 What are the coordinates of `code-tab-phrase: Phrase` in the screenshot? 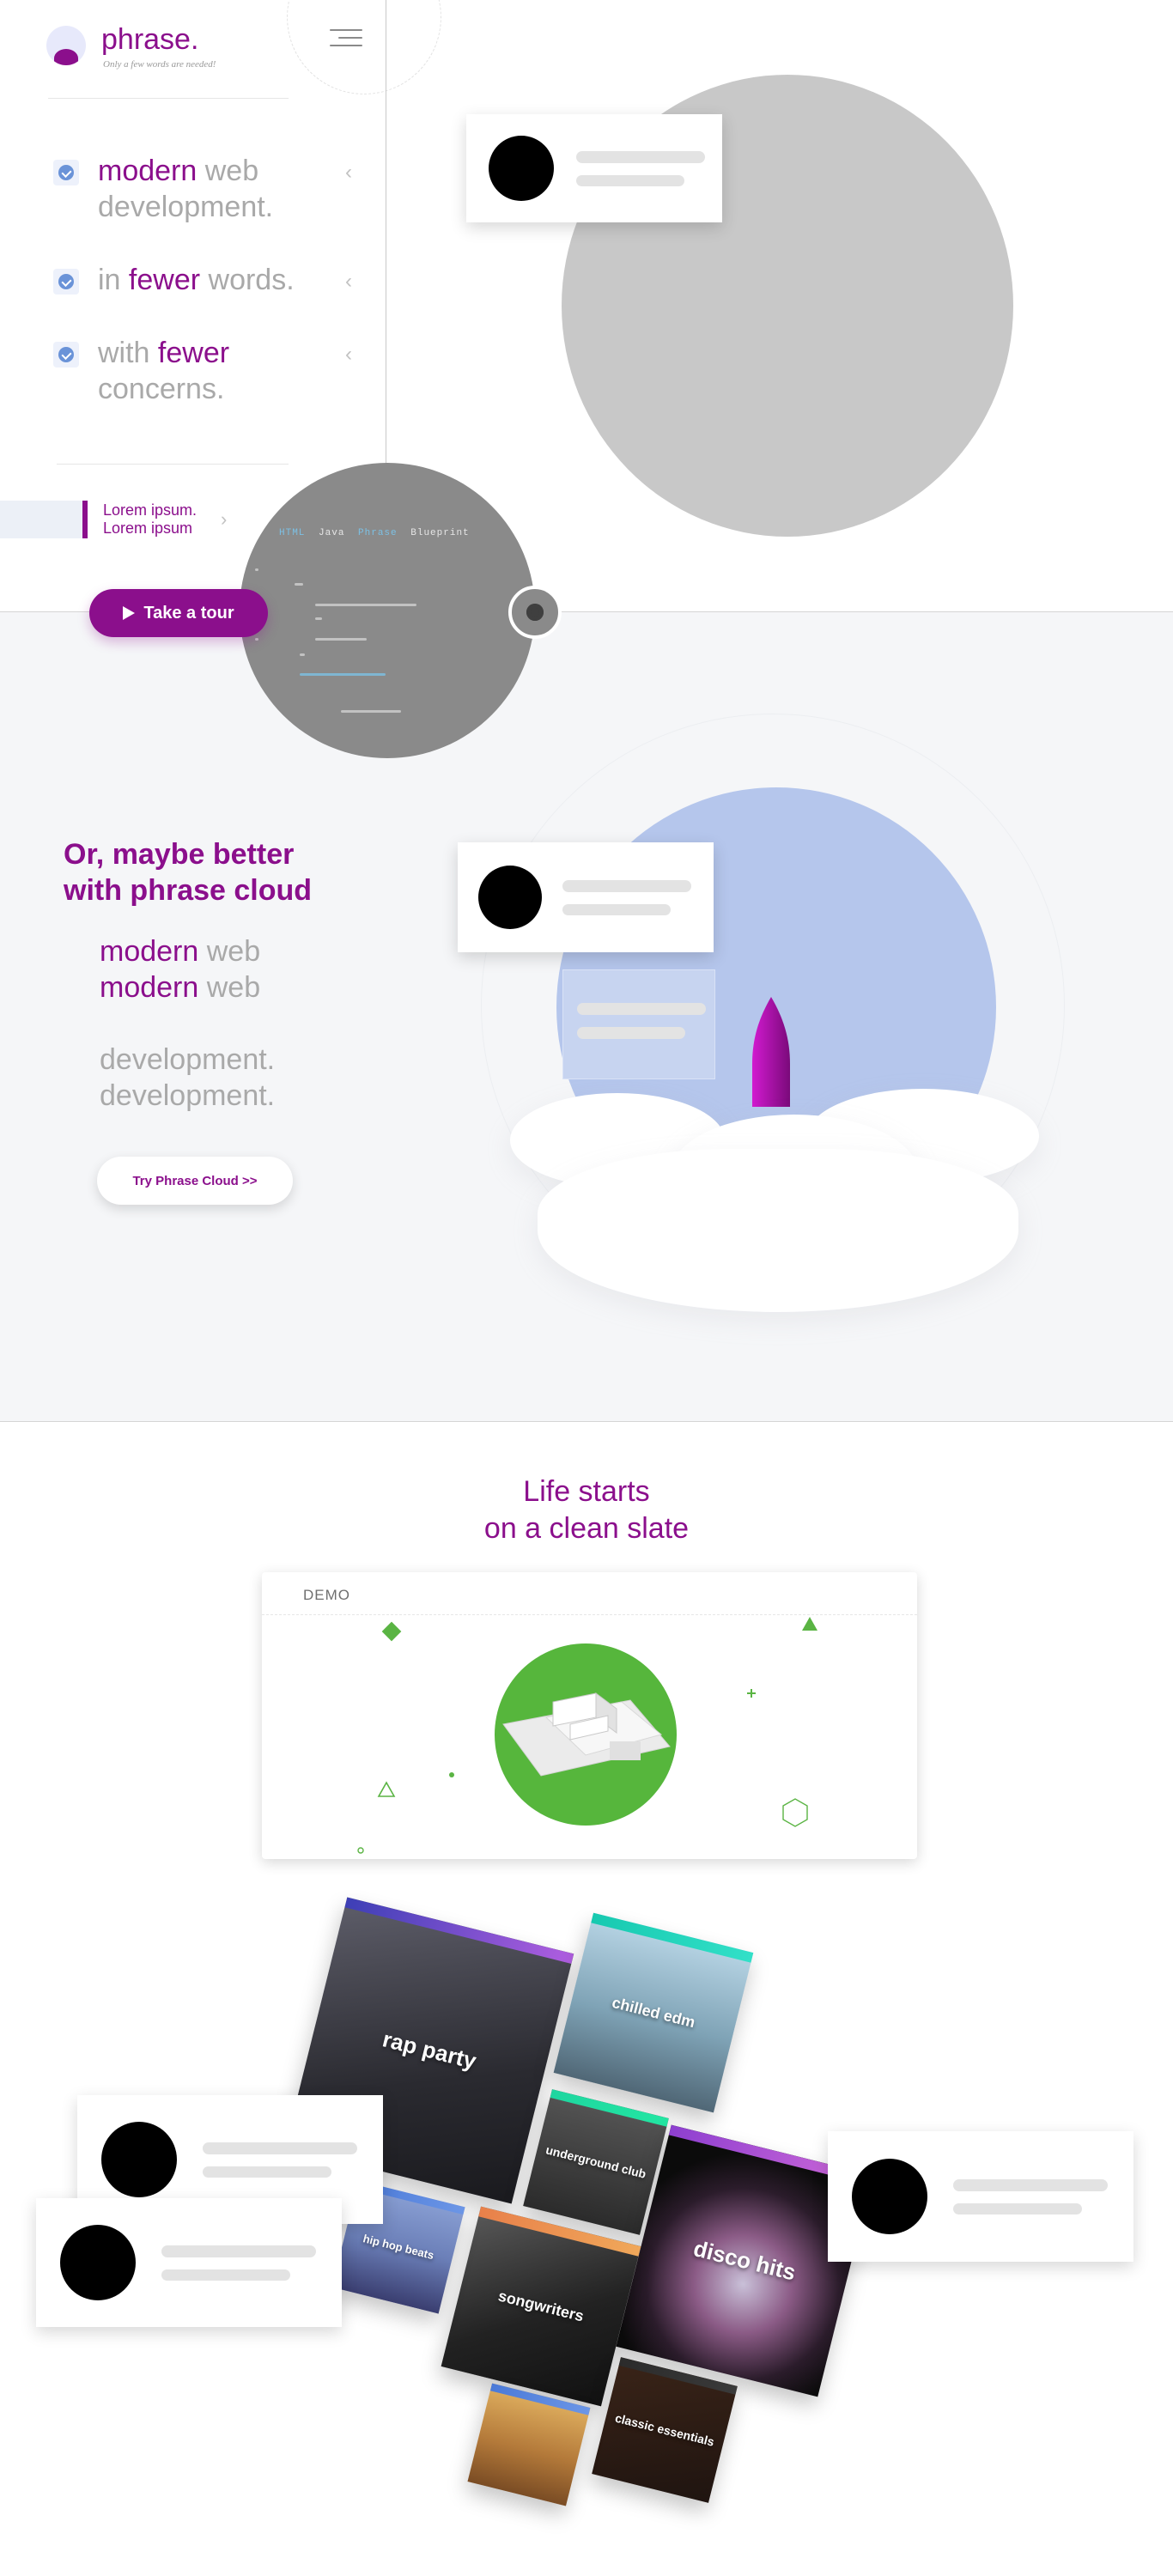 It's located at (378, 533).